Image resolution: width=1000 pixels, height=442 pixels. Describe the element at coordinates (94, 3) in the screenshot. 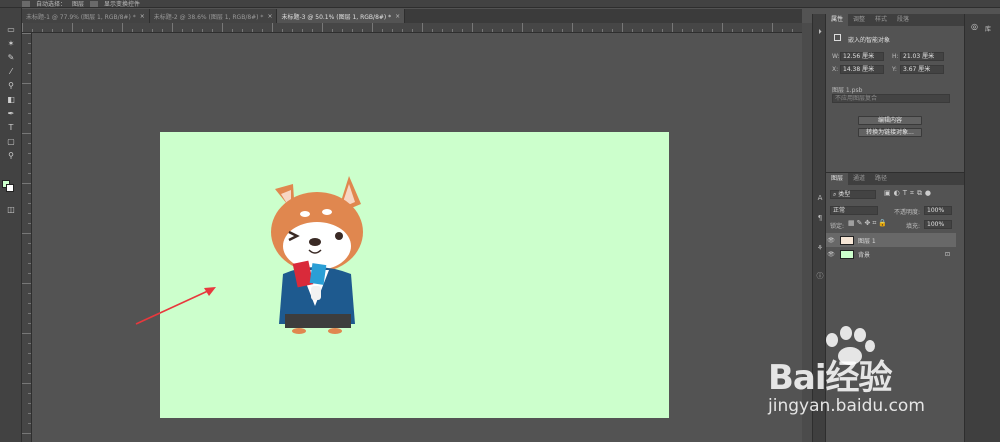

I see `show-transform-checkbox` at that location.